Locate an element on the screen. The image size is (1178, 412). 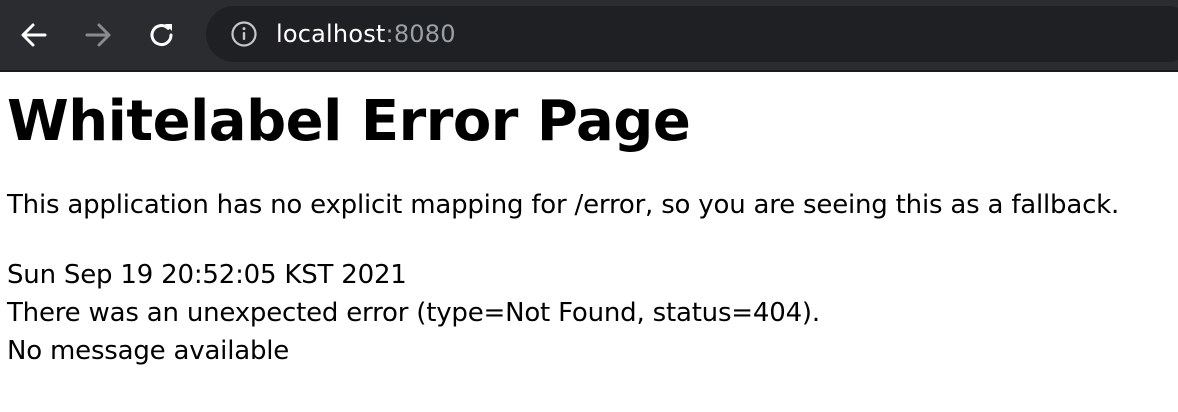
reload-icon is located at coordinates (161, 35).